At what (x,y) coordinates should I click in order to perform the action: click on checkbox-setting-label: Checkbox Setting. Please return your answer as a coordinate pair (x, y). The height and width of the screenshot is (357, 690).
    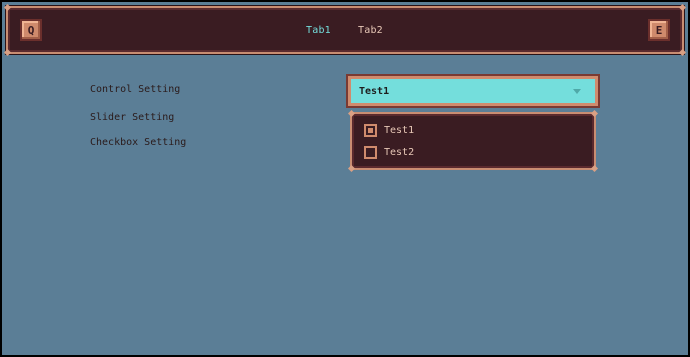
    Looking at the image, I should click on (138, 142).